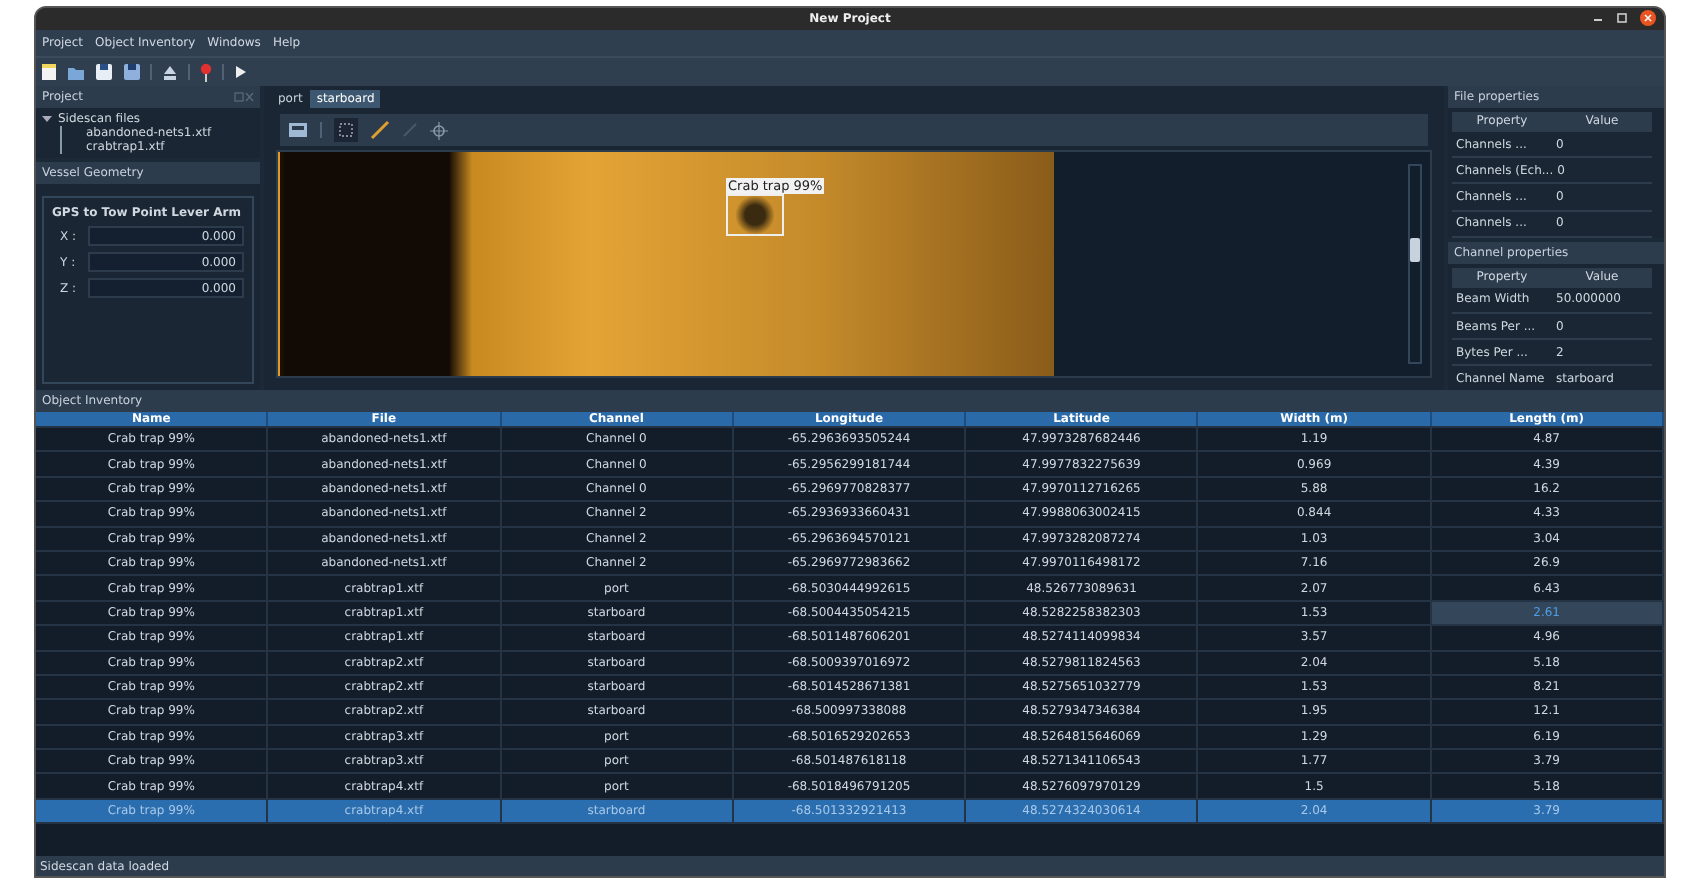 Image resolution: width=1686 pixels, height=878 pixels. I want to click on save-as-icon, so click(132, 72).